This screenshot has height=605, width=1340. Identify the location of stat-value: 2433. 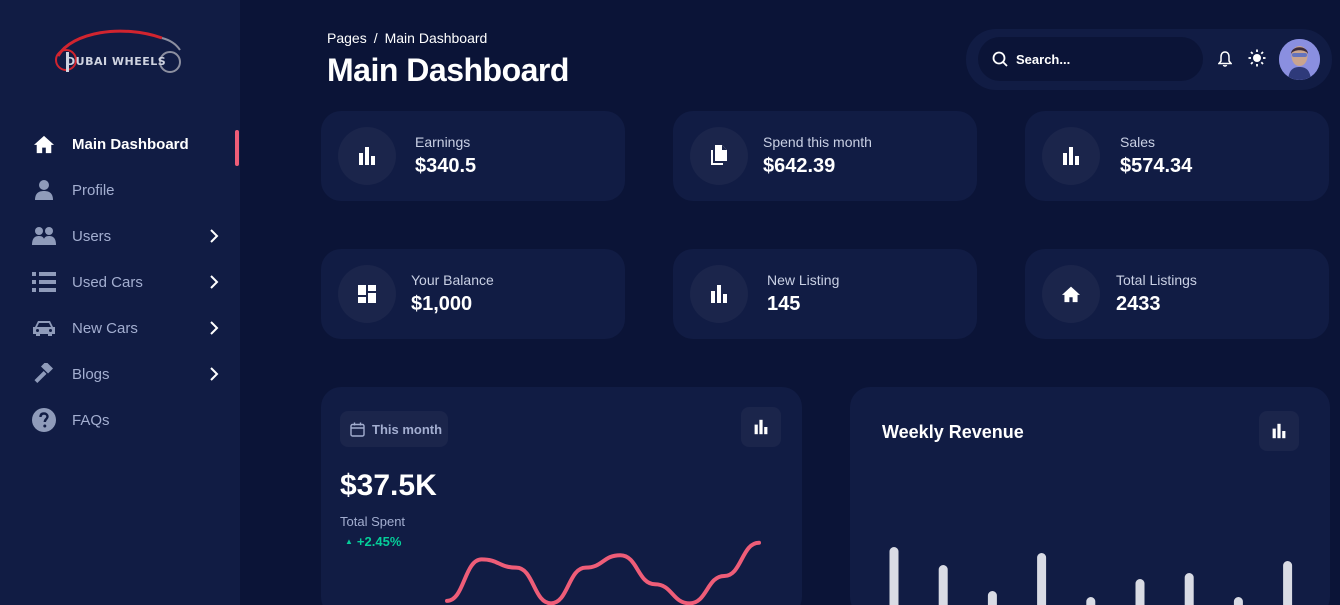
(1138, 304).